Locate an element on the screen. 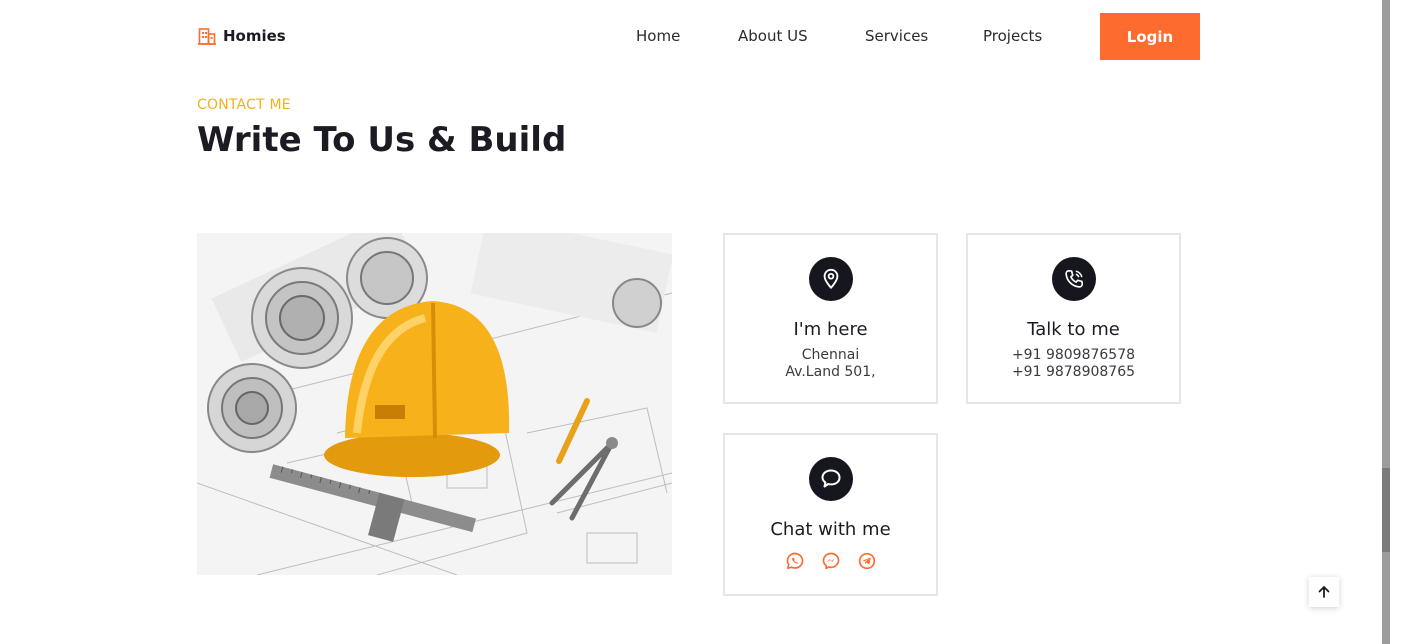  scroll-gutter is located at coordinates (1398, 322).